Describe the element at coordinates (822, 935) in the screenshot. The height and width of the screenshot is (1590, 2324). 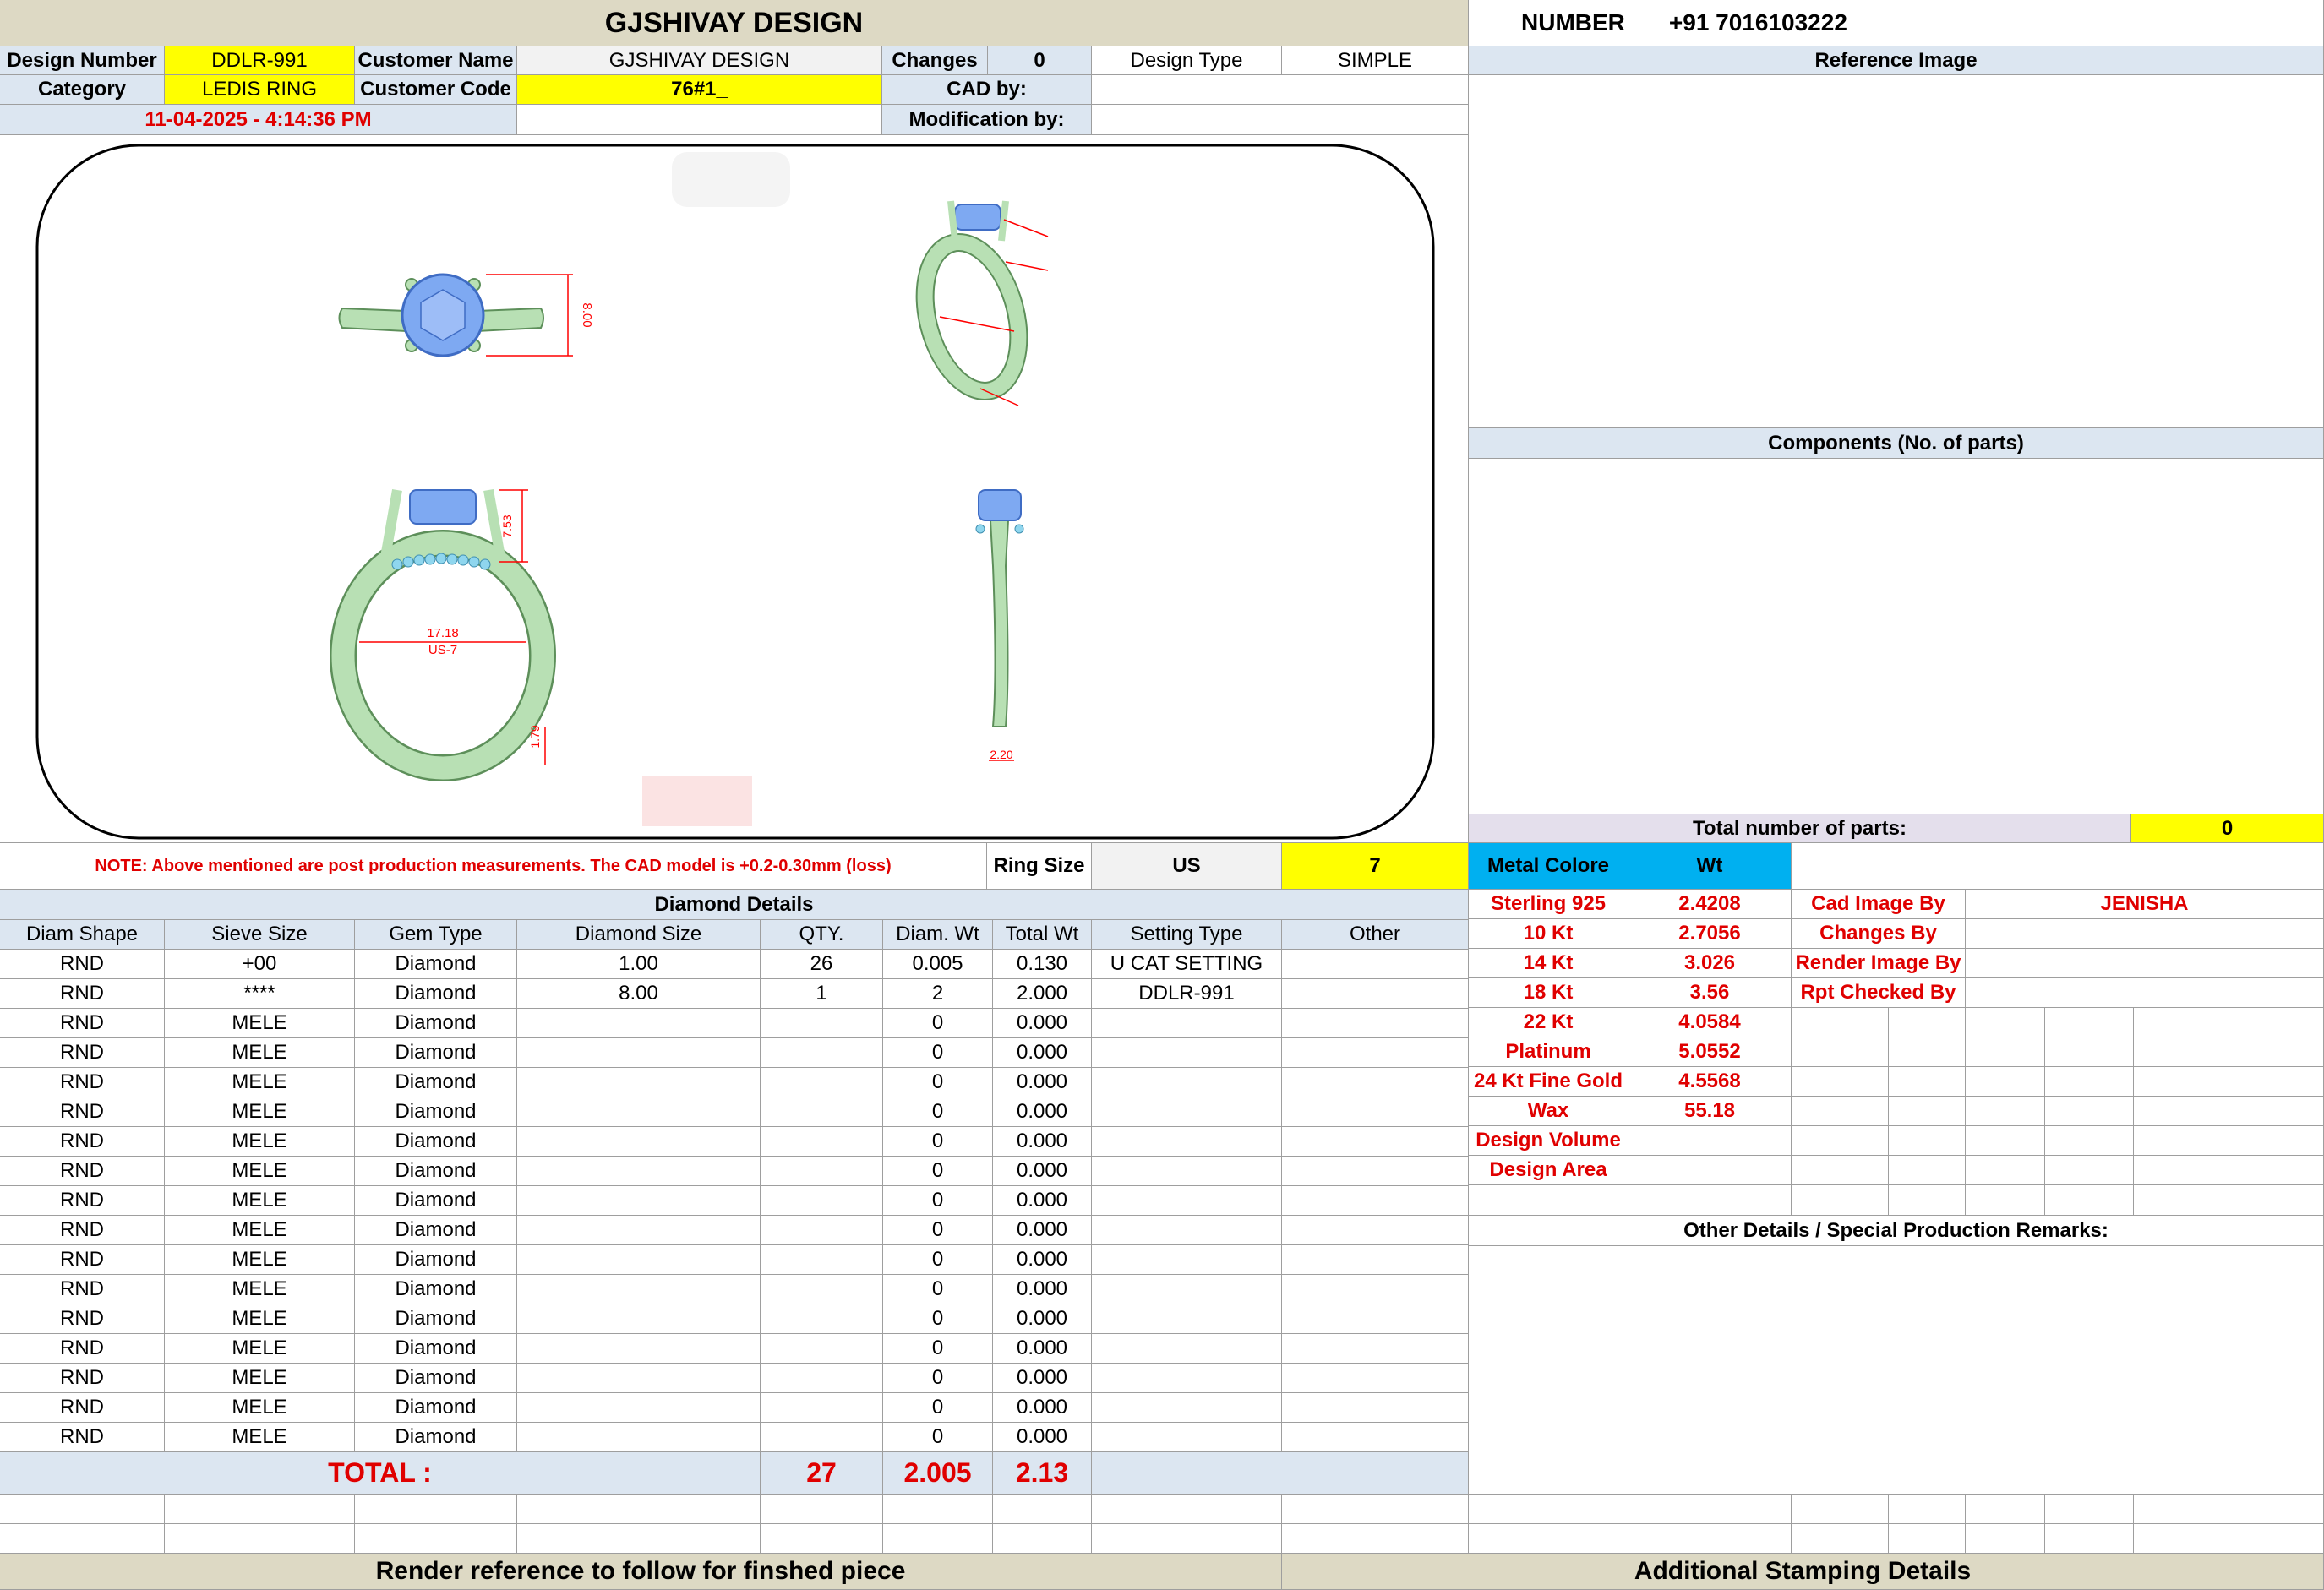
I see `diamond-header-qty: QTY.` at that location.